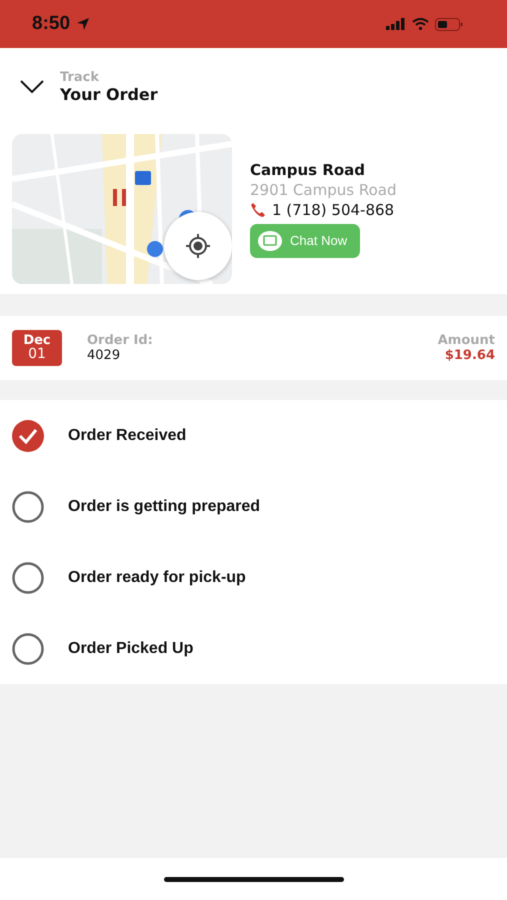 The height and width of the screenshot is (900, 507). What do you see at coordinates (420, 24) in the screenshot?
I see `wifi-icon` at bounding box center [420, 24].